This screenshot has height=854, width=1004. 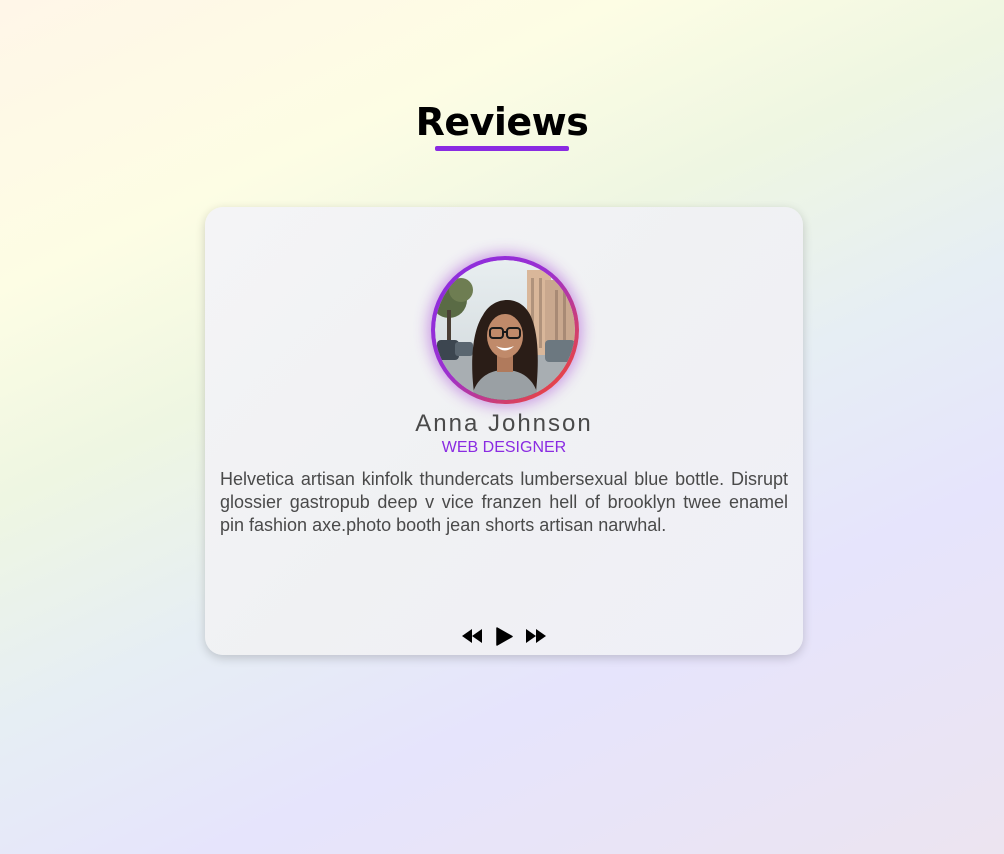 I want to click on header: Reviews, so click(x=502, y=125).